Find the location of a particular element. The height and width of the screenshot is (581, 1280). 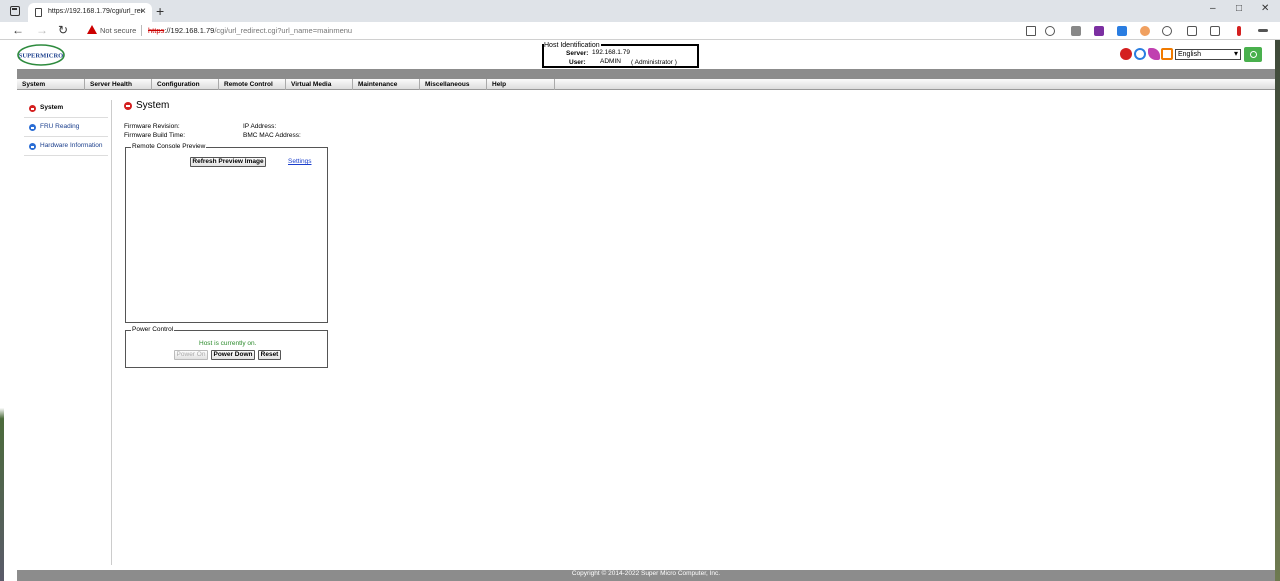

power-down-button: Power Down is located at coordinates (233, 355).